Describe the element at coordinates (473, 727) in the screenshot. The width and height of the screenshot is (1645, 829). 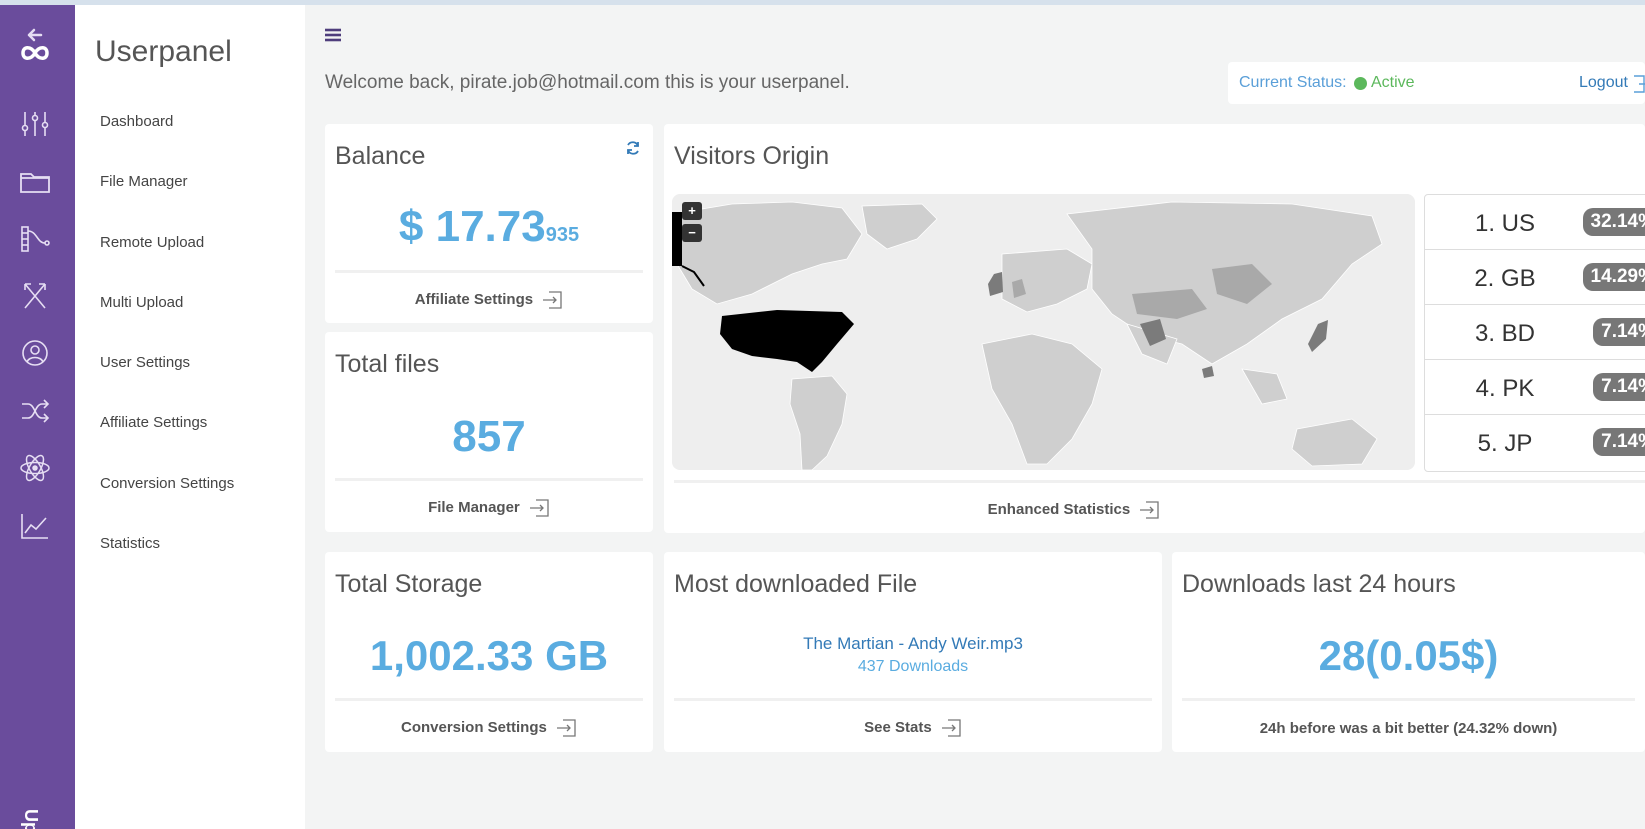
I see `conversion-settings-label: Conversion Settings` at that location.